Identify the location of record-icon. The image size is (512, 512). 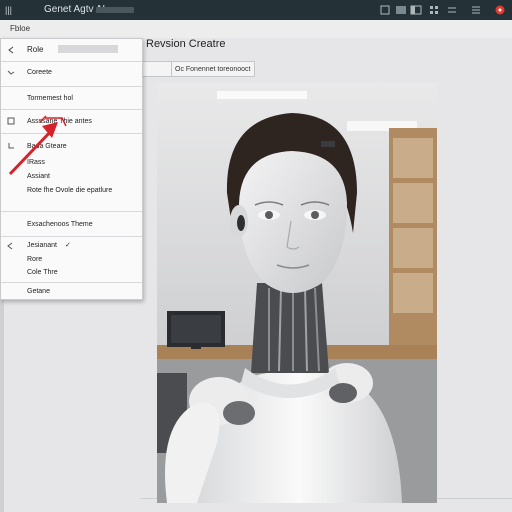
(500, 10).